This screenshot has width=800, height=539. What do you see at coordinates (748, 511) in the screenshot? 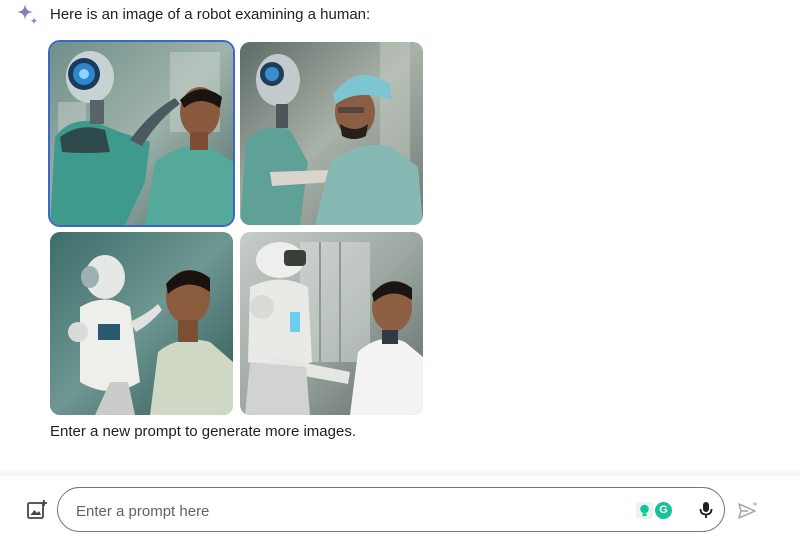
I see `send-icon` at bounding box center [748, 511].